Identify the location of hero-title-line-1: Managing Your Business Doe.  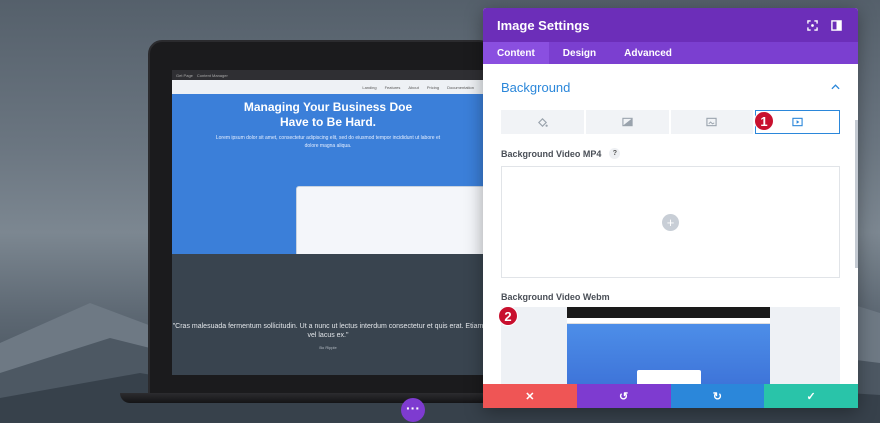
(328, 107).